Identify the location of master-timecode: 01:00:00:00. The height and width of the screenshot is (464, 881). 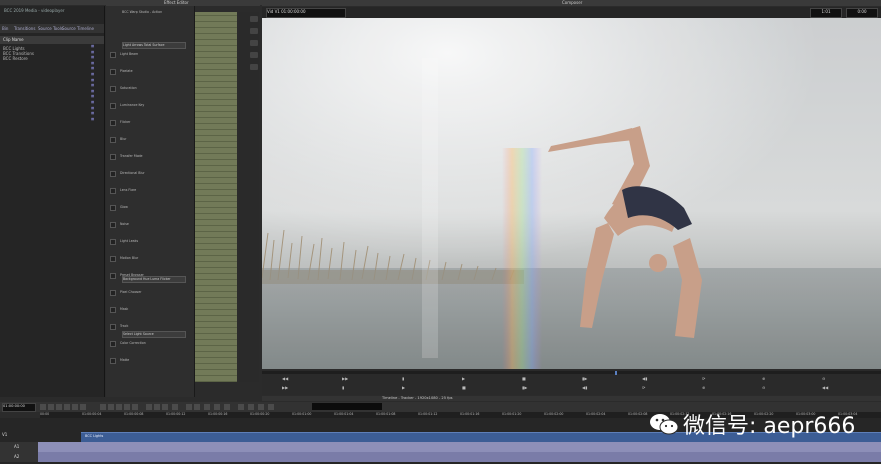
(19, 407).